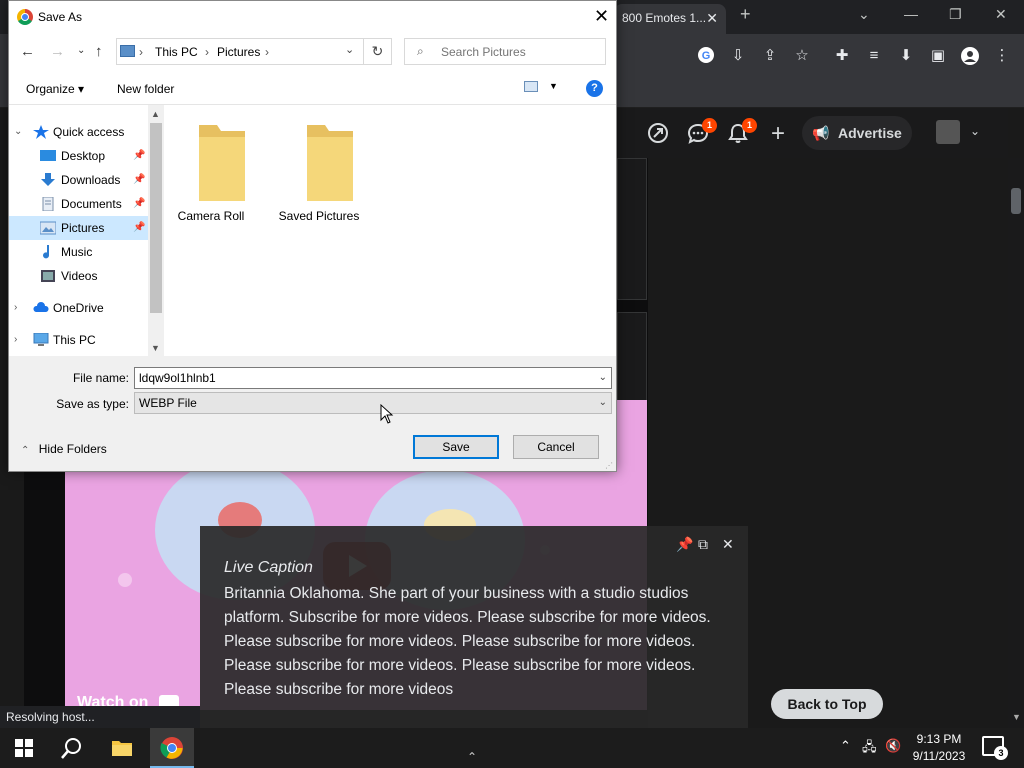 Image resolution: width=1024 pixels, height=768 pixels. What do you see at coordinates (703, 544) in the screenshot?
I see `expand-icon: ⧉` at bounding box center [703, 544].